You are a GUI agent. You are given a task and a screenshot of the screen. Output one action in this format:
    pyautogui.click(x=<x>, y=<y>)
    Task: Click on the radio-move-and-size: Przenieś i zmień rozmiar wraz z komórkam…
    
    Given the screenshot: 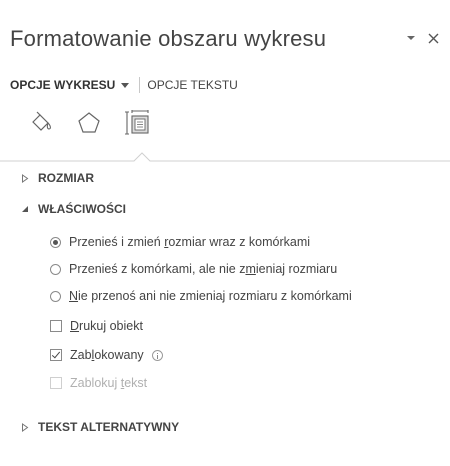 What is the action you would take?
    pyautogui.click(x=180, y=242)
    